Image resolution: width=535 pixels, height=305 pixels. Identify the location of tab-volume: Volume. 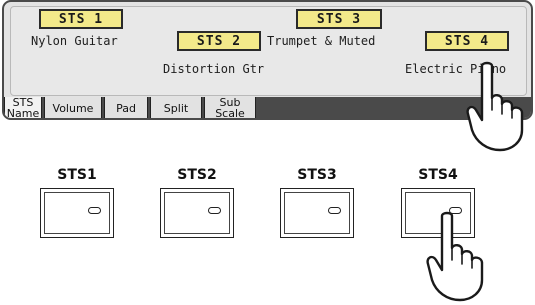
(73, 107).